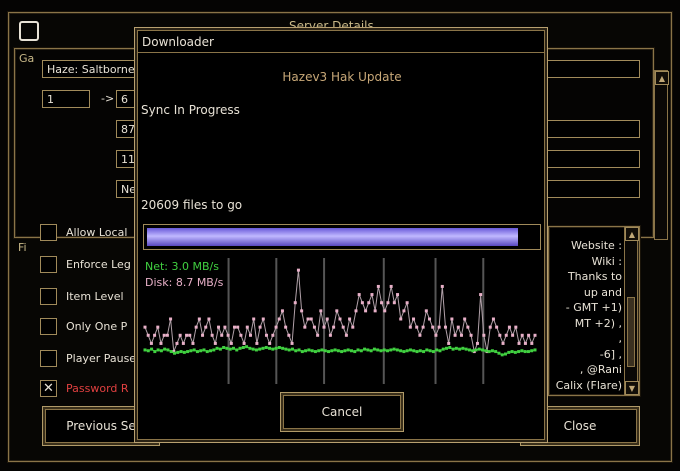 Image resolution: width=680 pixels, height=471 pixels. Describe the element at coordinates (97, 326) in the screenshot. I see `option-label: Only One P` at that location.